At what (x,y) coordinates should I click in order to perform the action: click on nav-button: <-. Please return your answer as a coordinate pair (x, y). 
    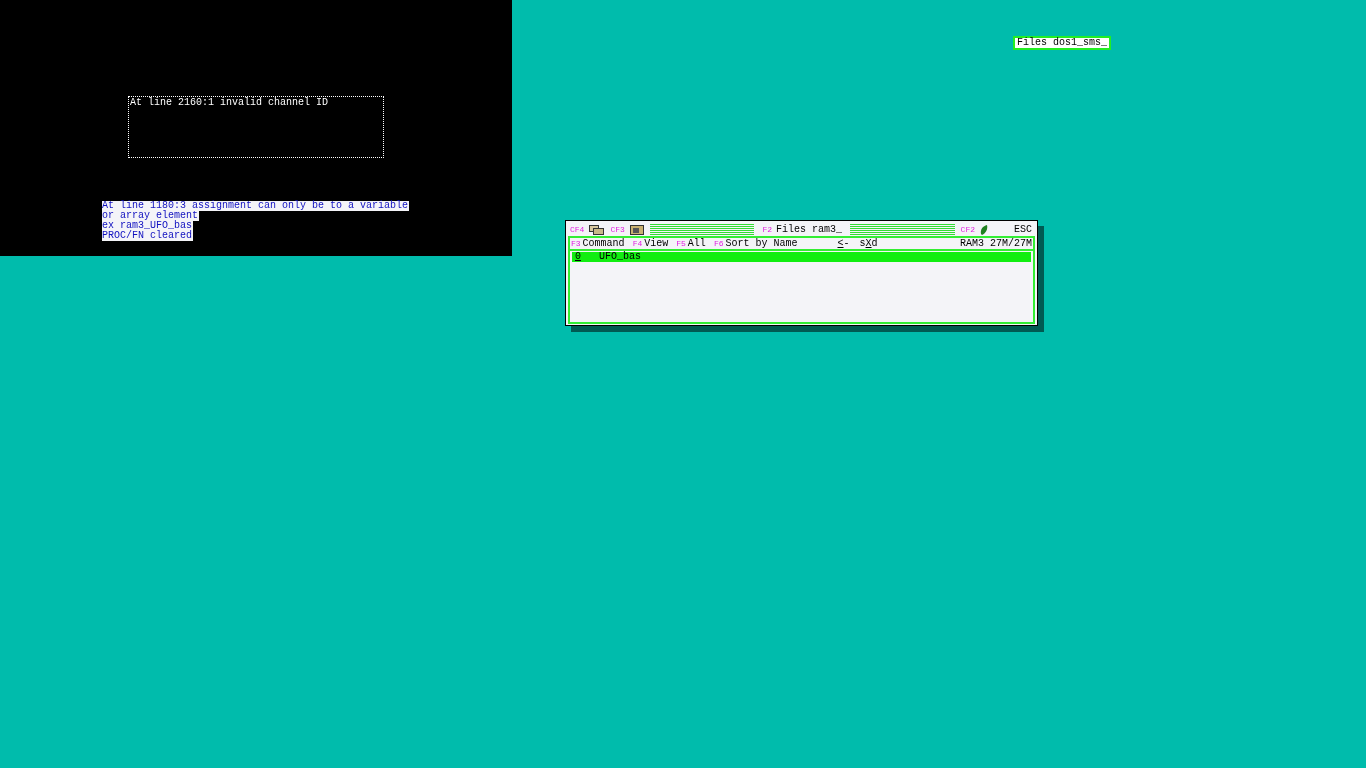
    Looking at the image, I should click on (843, 243).